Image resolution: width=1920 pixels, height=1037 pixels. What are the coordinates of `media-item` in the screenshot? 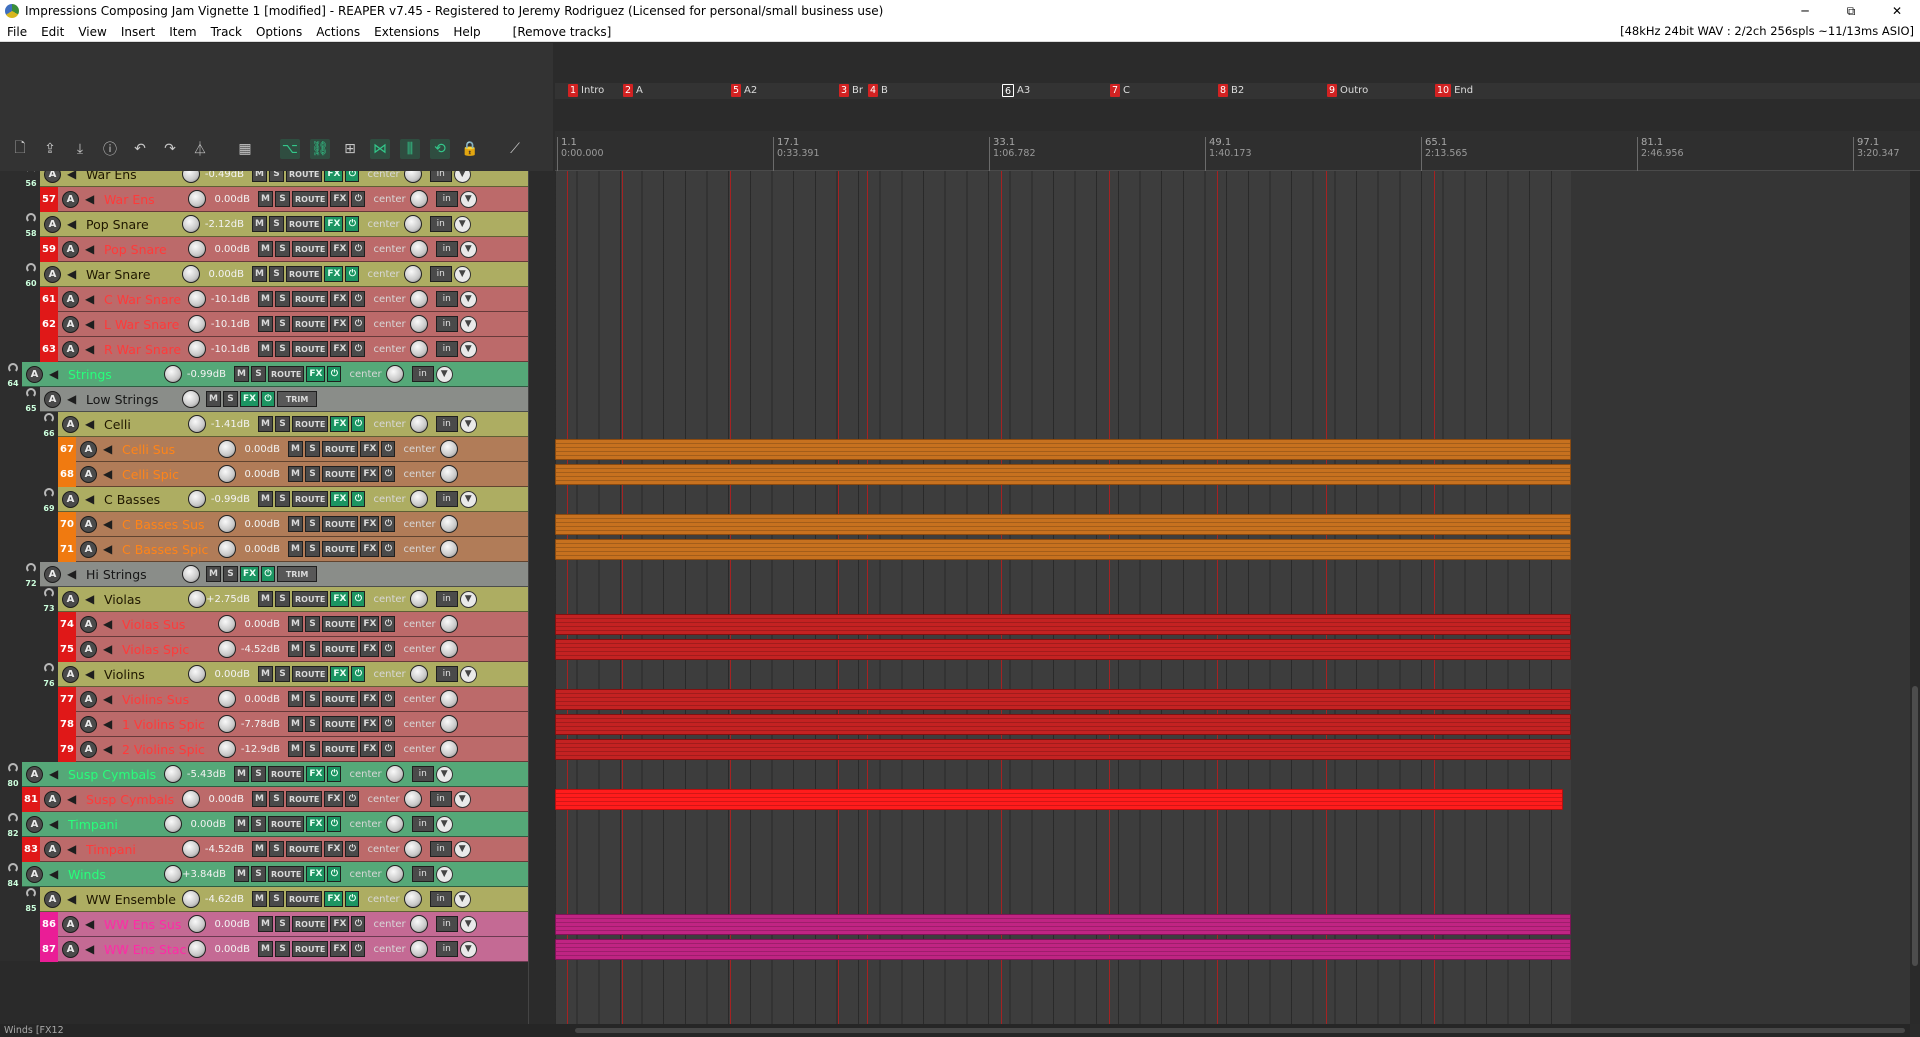 It's located at (1063, 624).